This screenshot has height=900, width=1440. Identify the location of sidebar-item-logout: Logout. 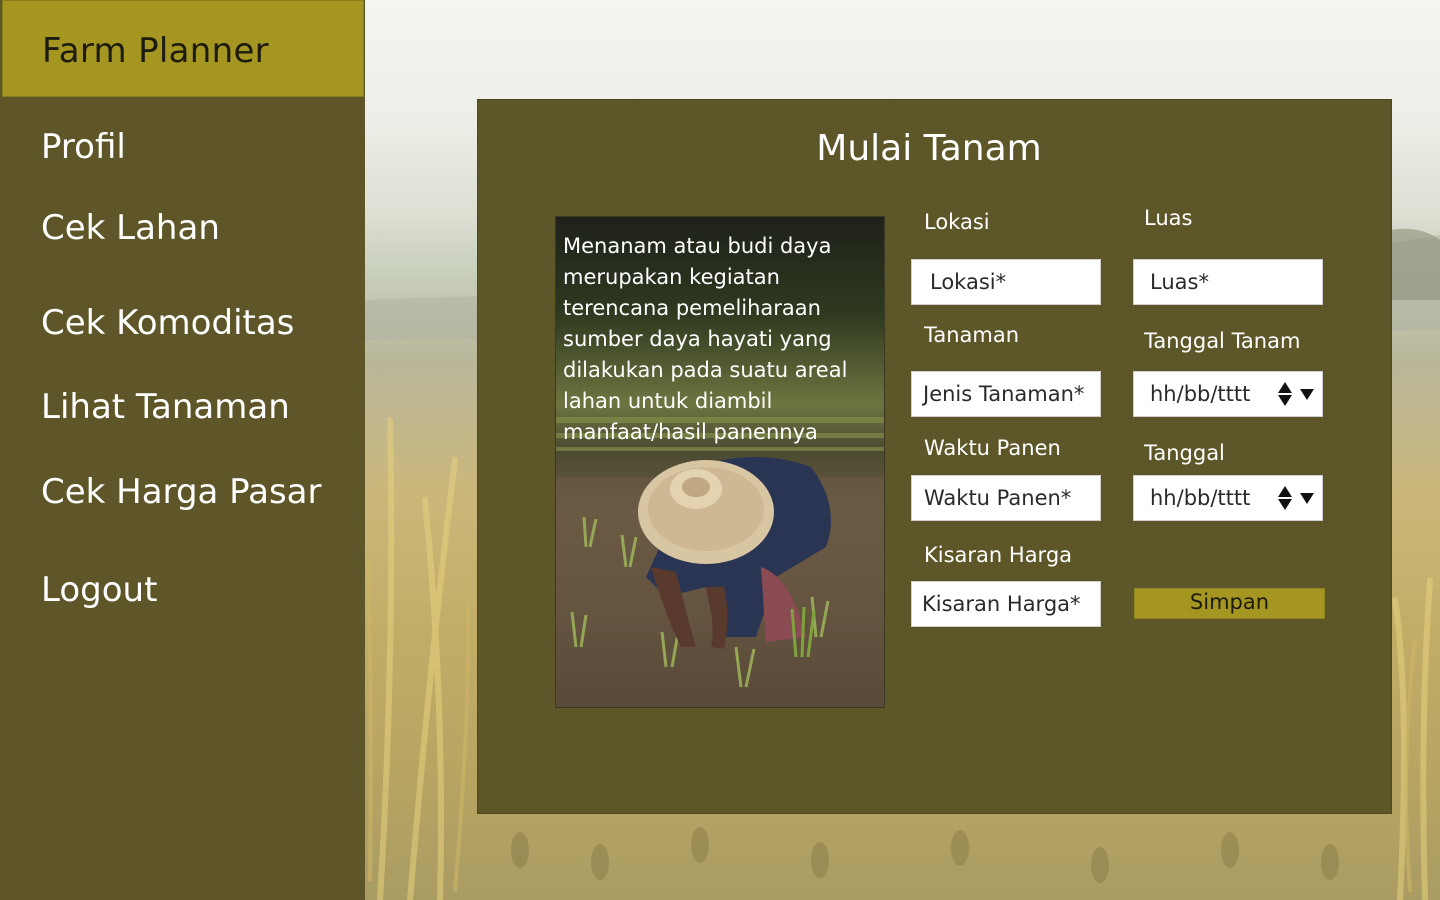
(99, 590).